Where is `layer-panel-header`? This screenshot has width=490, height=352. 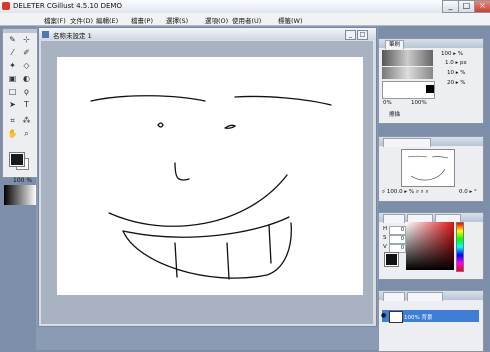
layer-panel-header is located at coordinates (431, 296).